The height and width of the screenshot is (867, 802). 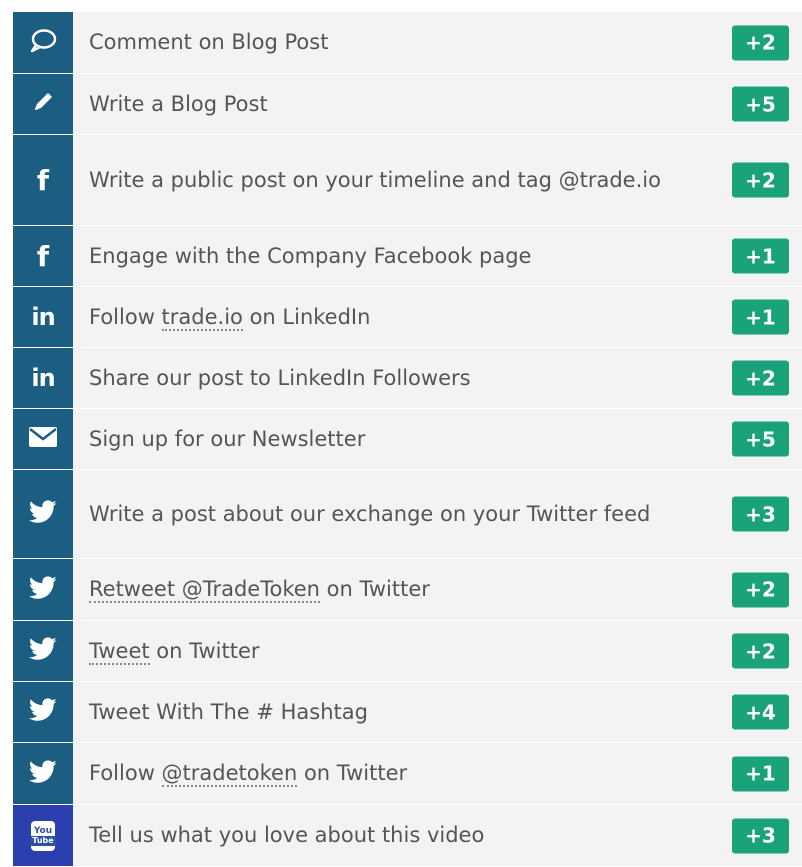 What do you see at coordinates (204, 590) in the screenshot?
I see `task-link: Retweet @TradeToken` at bounding box center [204, 590].